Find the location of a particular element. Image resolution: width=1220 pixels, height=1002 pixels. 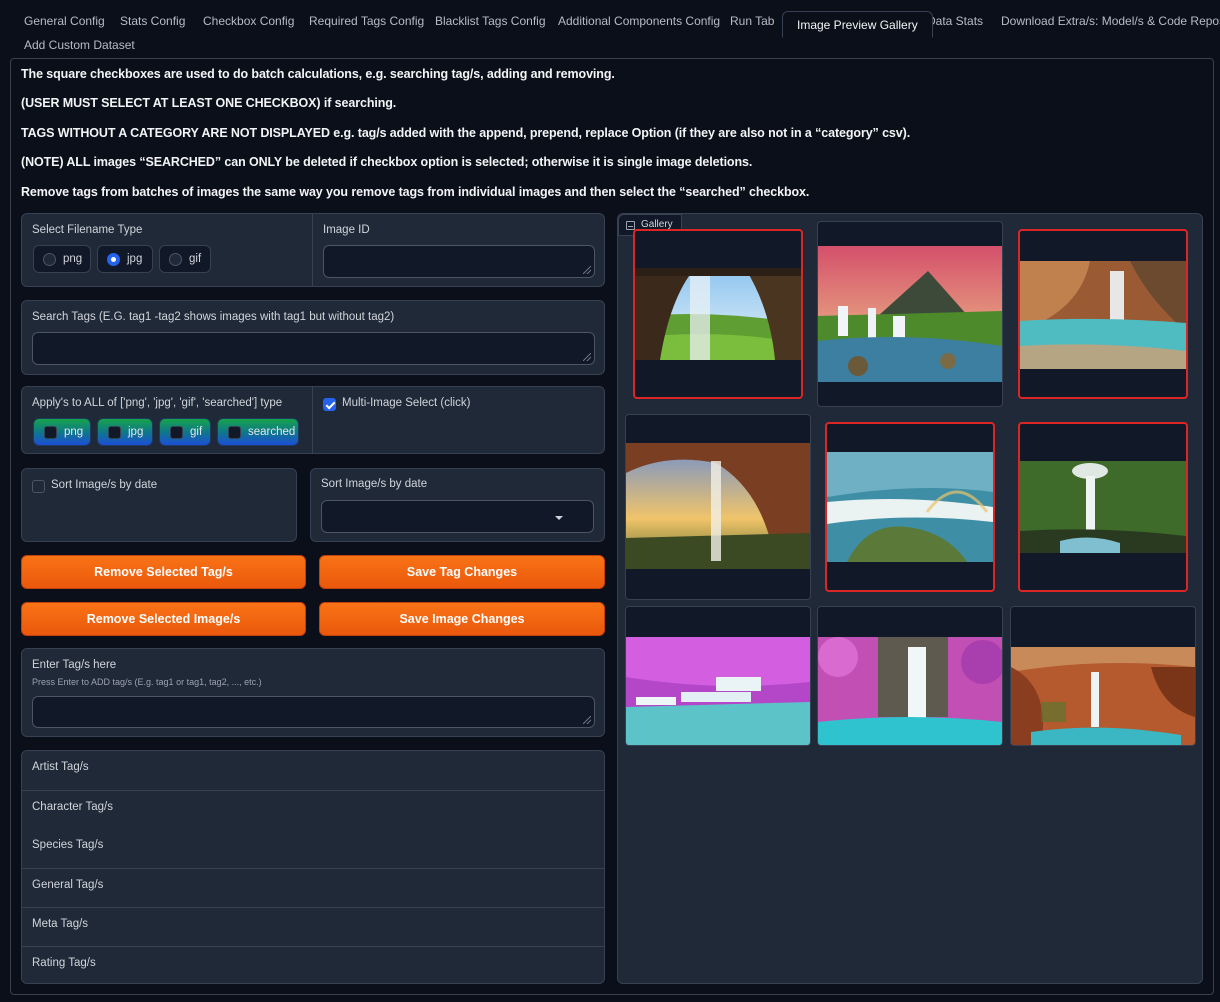

radio-png: png is located at coordinates (62, 259).